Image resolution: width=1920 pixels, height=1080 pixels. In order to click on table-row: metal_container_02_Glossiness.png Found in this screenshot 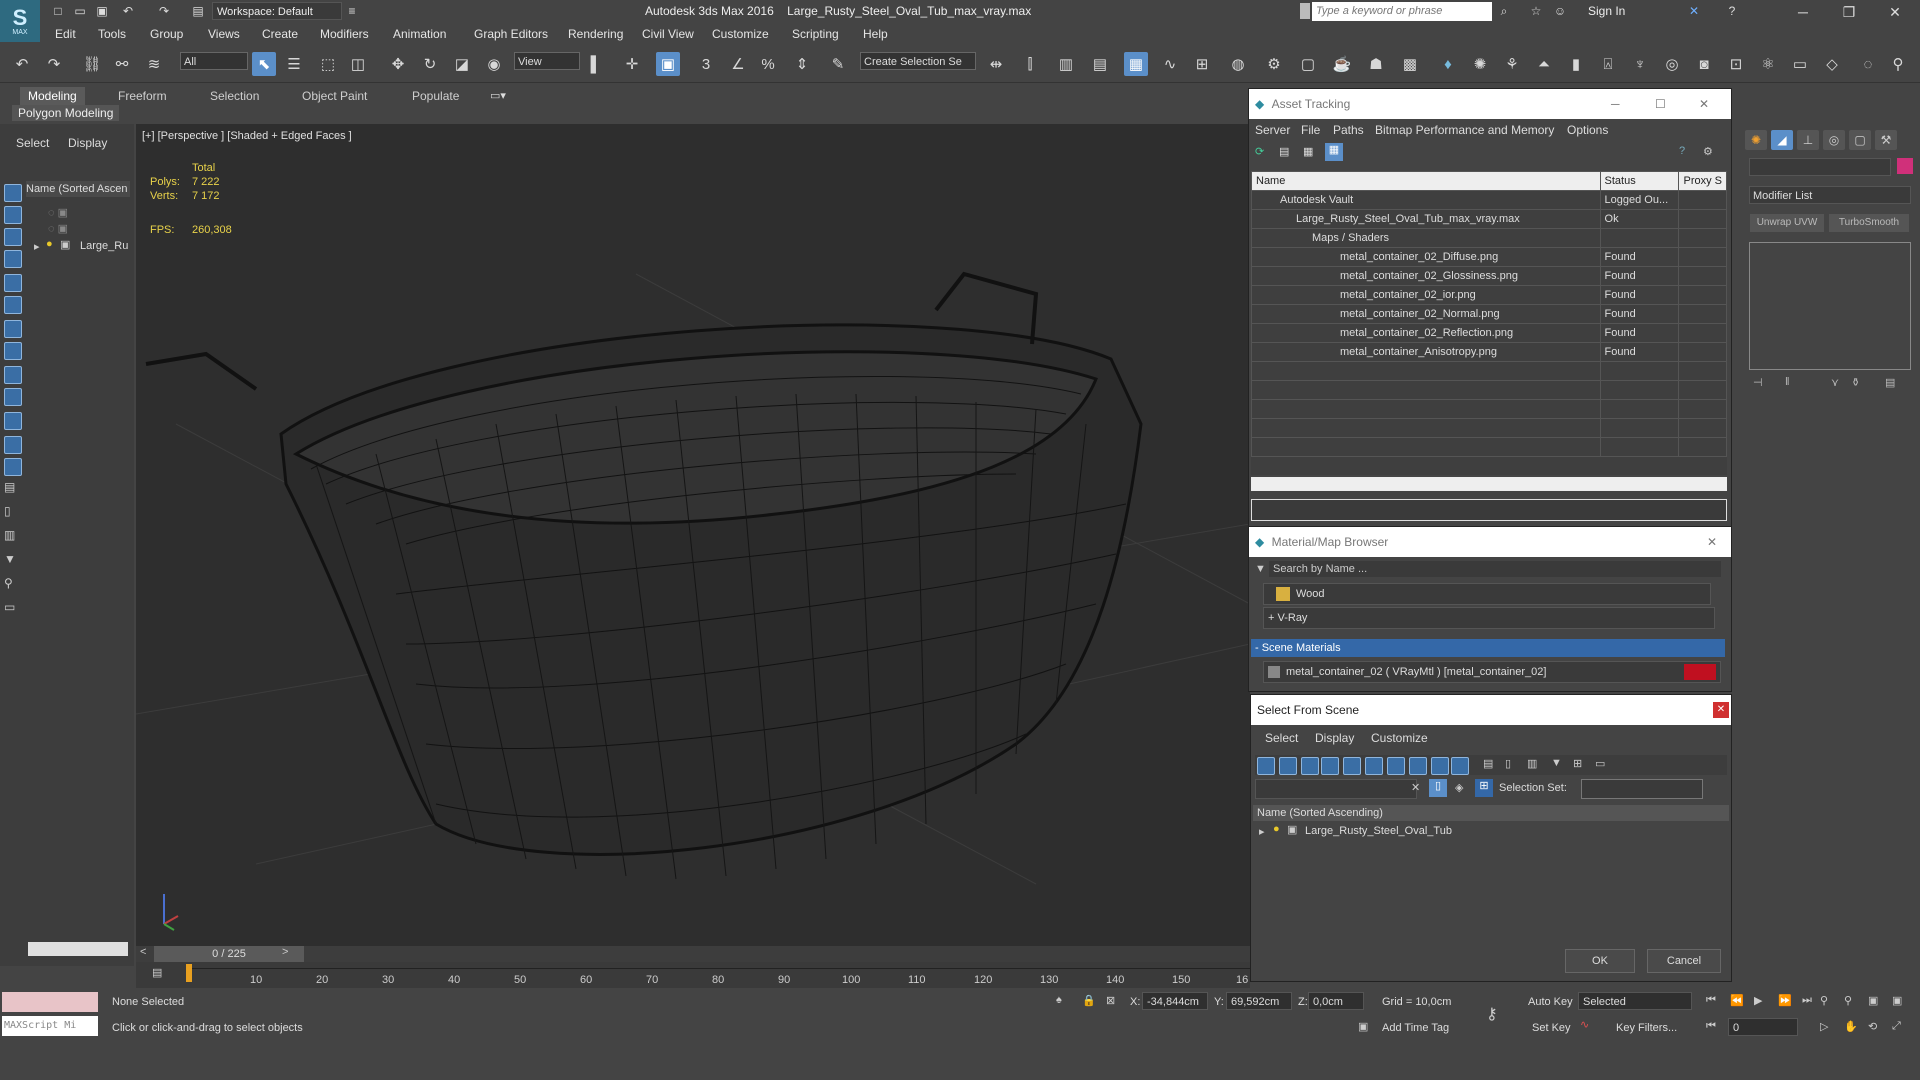, I will do `click(1489, 276)`.